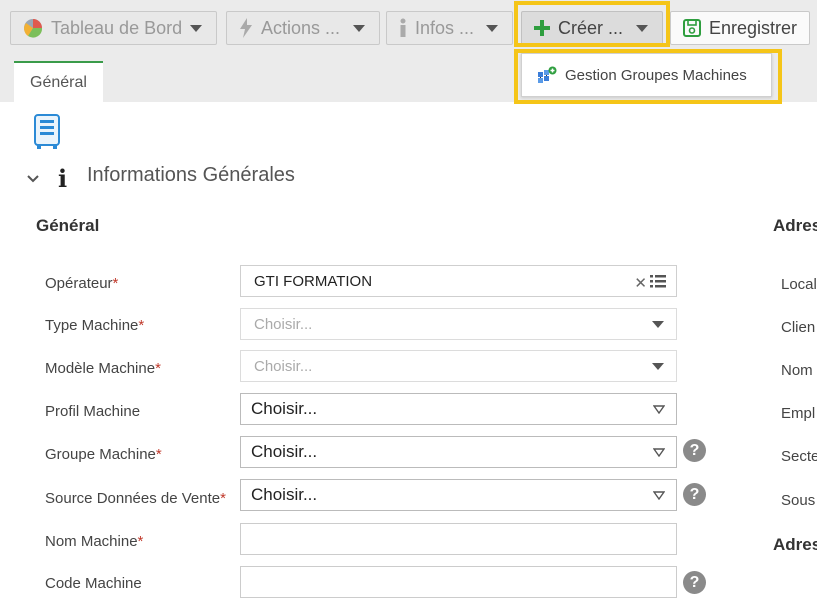 This screenshot has width=817, height=598. I want to click on plus-icon, so click(542, 28).